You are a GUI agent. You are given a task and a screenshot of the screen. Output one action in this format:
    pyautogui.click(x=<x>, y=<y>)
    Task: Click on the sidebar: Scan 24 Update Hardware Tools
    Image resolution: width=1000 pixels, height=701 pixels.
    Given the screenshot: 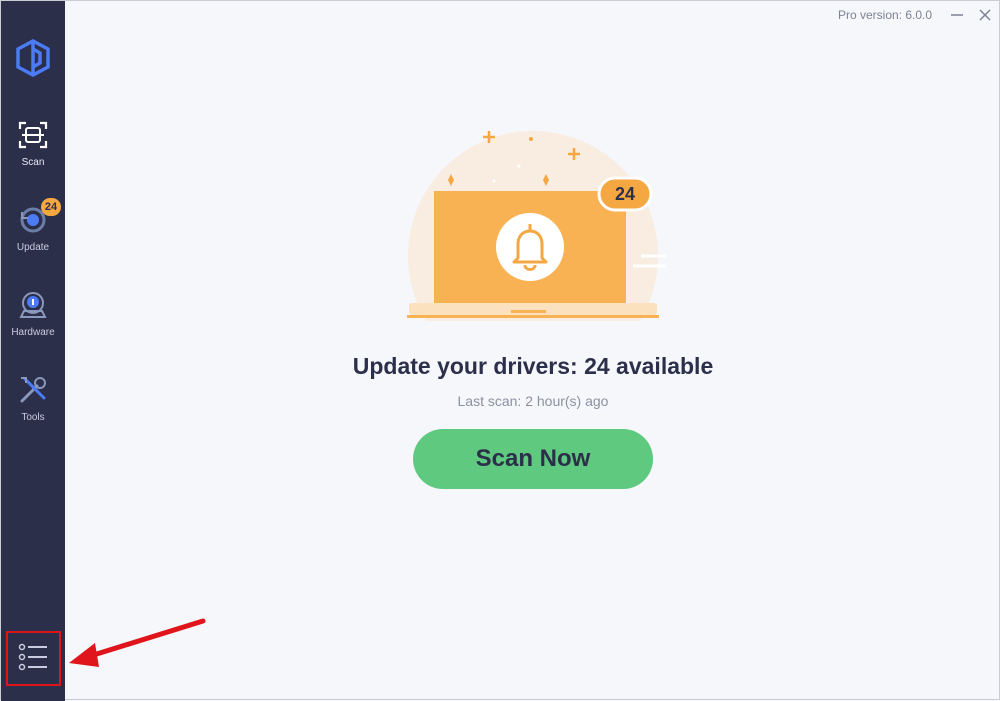 What is the action you would take?
    pyautogui.click(x=33, y=351)
    